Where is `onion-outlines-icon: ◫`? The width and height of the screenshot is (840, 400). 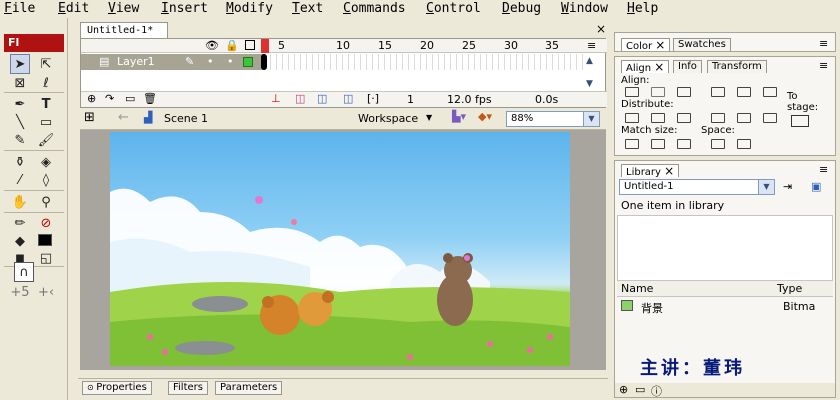
onion-outlines-icon: ◫ is located at coordinates (322, 98).